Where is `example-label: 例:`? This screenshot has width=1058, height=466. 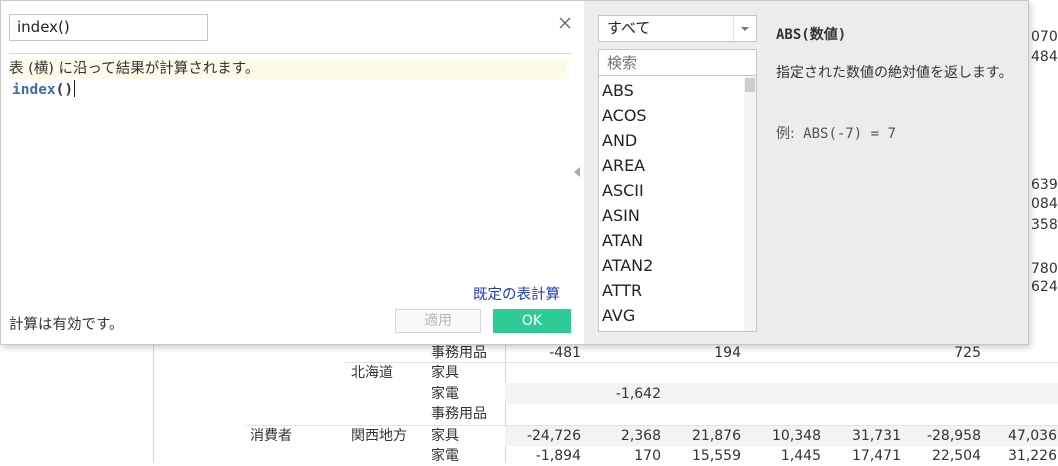 example-label: 例: is located at coordinates (785, 134).